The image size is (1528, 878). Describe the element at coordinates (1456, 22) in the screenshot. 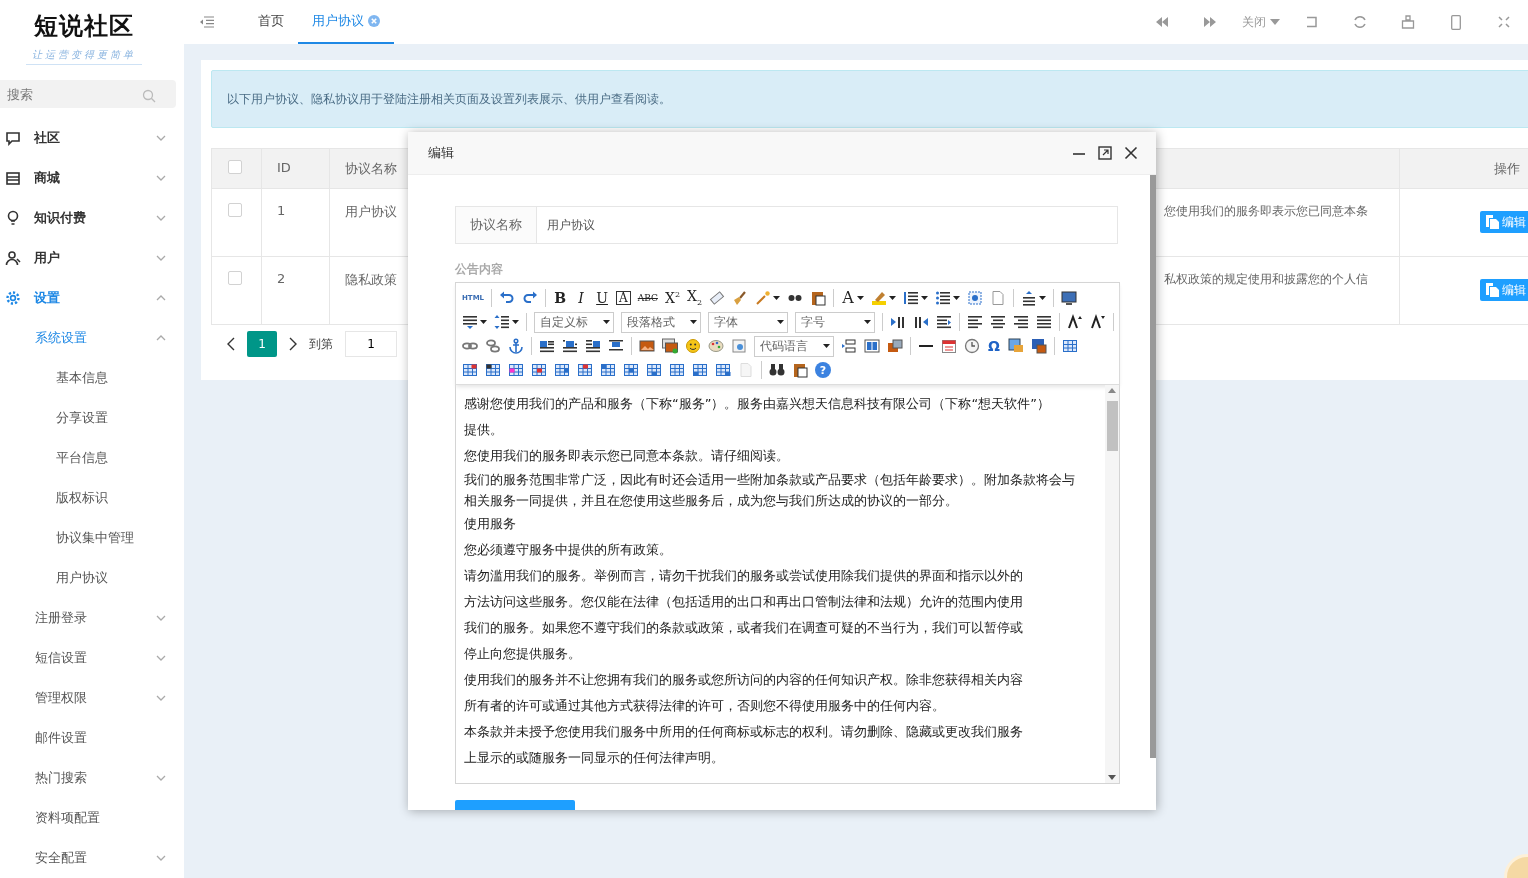

I see `phone-icon` at that location.